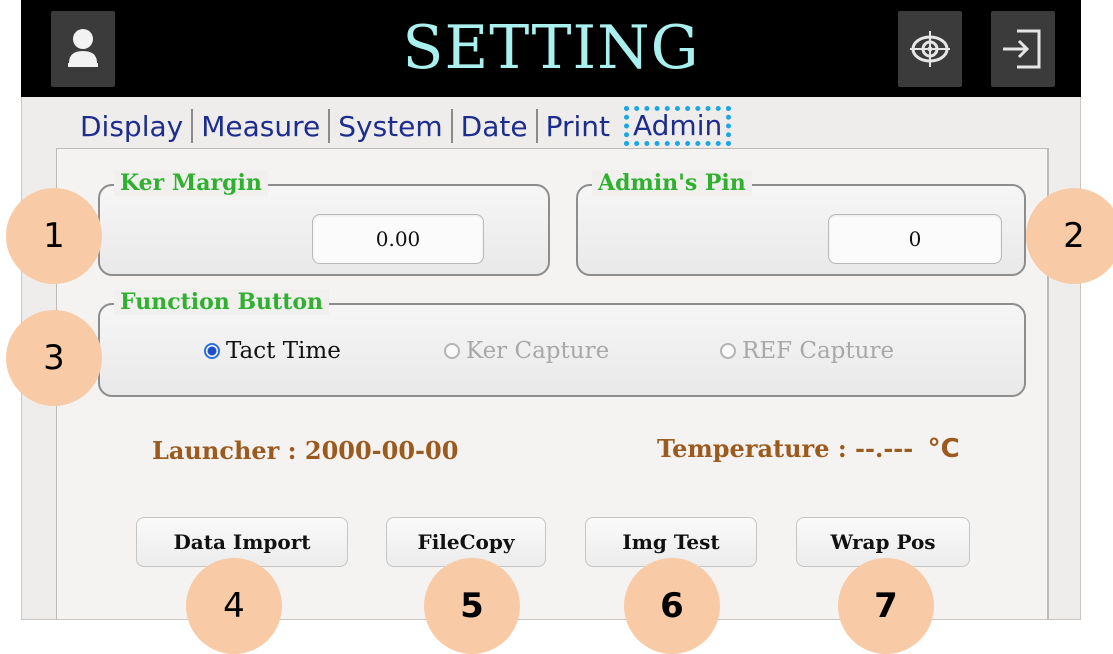  What do you see at coordinates (818, 351) in the screenshot?
I see `radio-ref-capture-label: REF Capture` at bounding box center [818, 351].